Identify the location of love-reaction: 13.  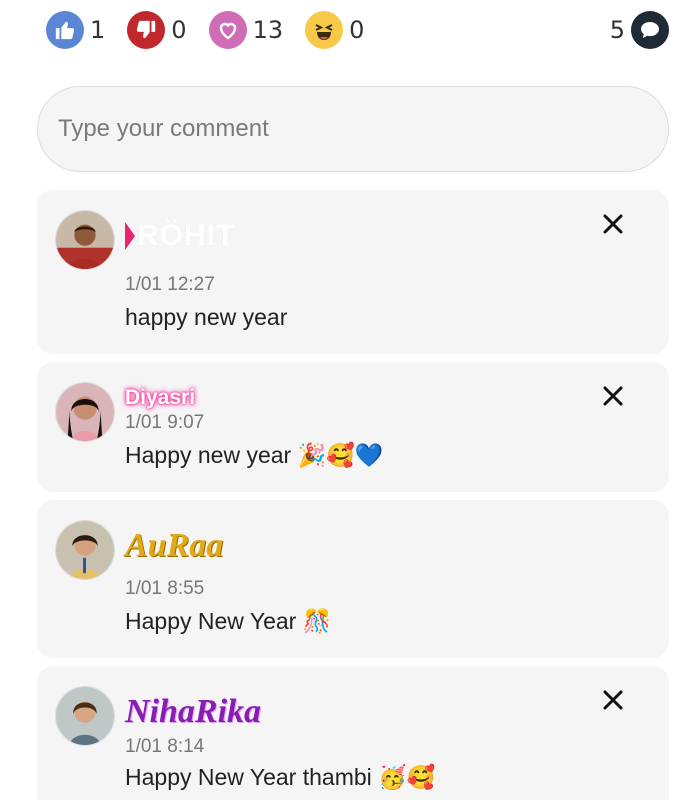
(246, 30).